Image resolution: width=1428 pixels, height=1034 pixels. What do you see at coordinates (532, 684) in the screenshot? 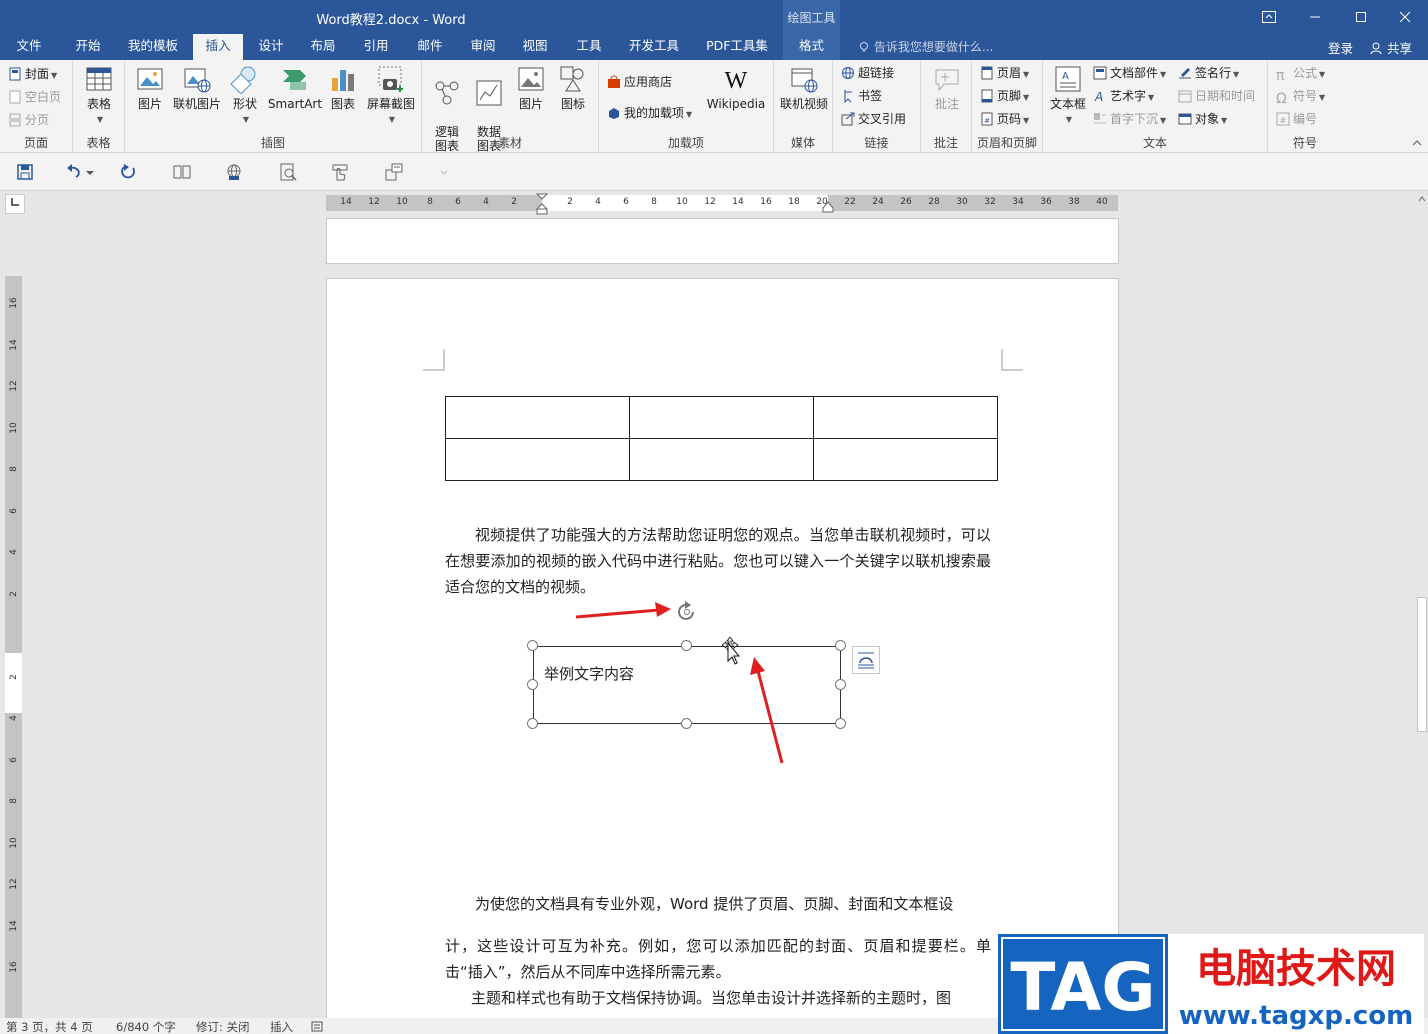
I see `resize-handle-left` at bounding box center [532, 684].